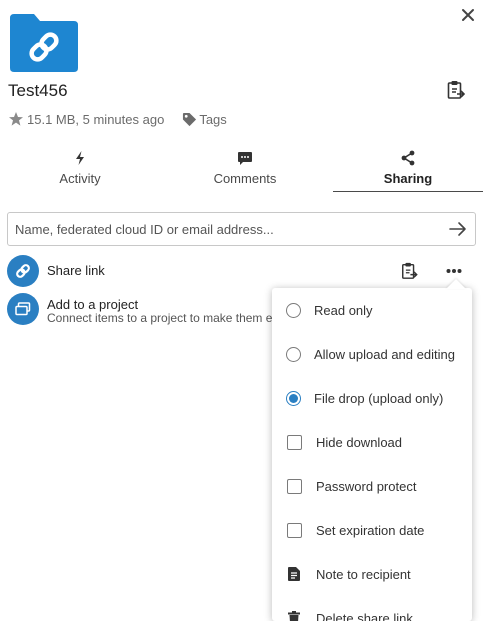 This screenshot has height=621, width=483. I want to click on set-expiration-date-checkbox, so click(294, 530).